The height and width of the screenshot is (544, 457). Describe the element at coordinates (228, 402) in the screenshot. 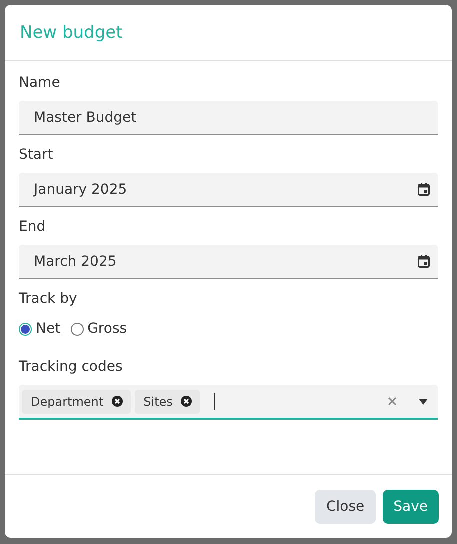

I see `multi-select-field: Department Sites` at that location.